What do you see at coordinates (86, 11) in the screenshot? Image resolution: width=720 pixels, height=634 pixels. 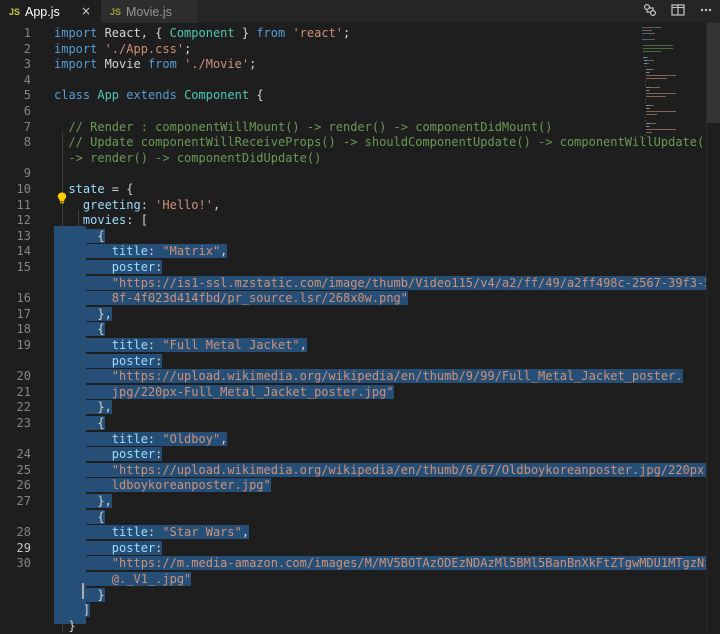 I see `close-icon: ×` at bounding box center [86, 11].